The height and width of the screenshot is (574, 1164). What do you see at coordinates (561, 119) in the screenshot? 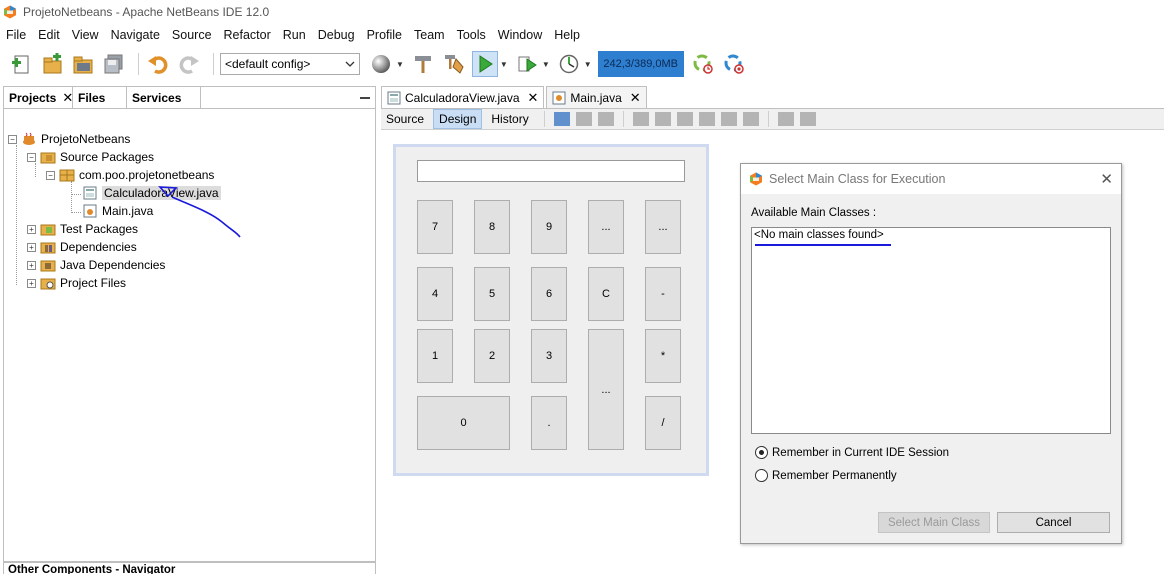
I see `selection-mode-icon` at bounding box center [561, 119].